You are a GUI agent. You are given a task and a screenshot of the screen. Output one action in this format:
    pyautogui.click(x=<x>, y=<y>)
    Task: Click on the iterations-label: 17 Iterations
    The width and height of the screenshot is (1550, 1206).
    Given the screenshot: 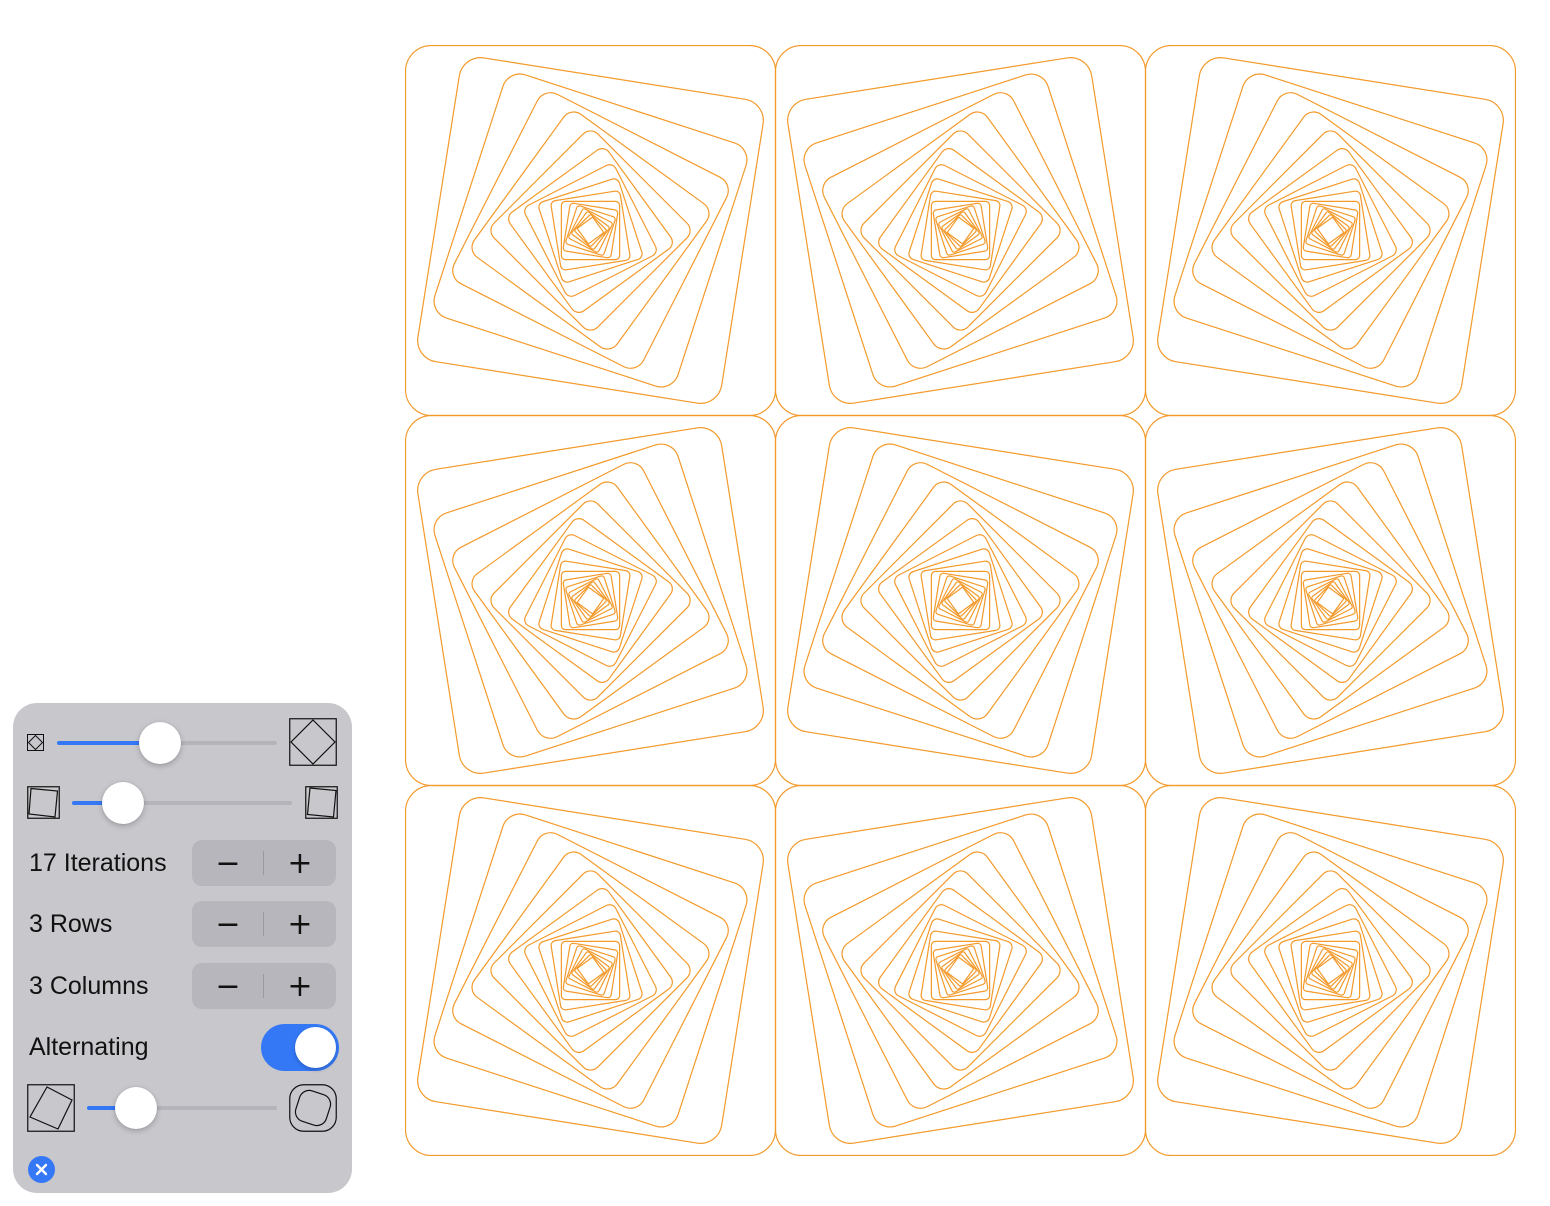 What is the action you would take?
    pyautogui.click(x=98, y=863)
    